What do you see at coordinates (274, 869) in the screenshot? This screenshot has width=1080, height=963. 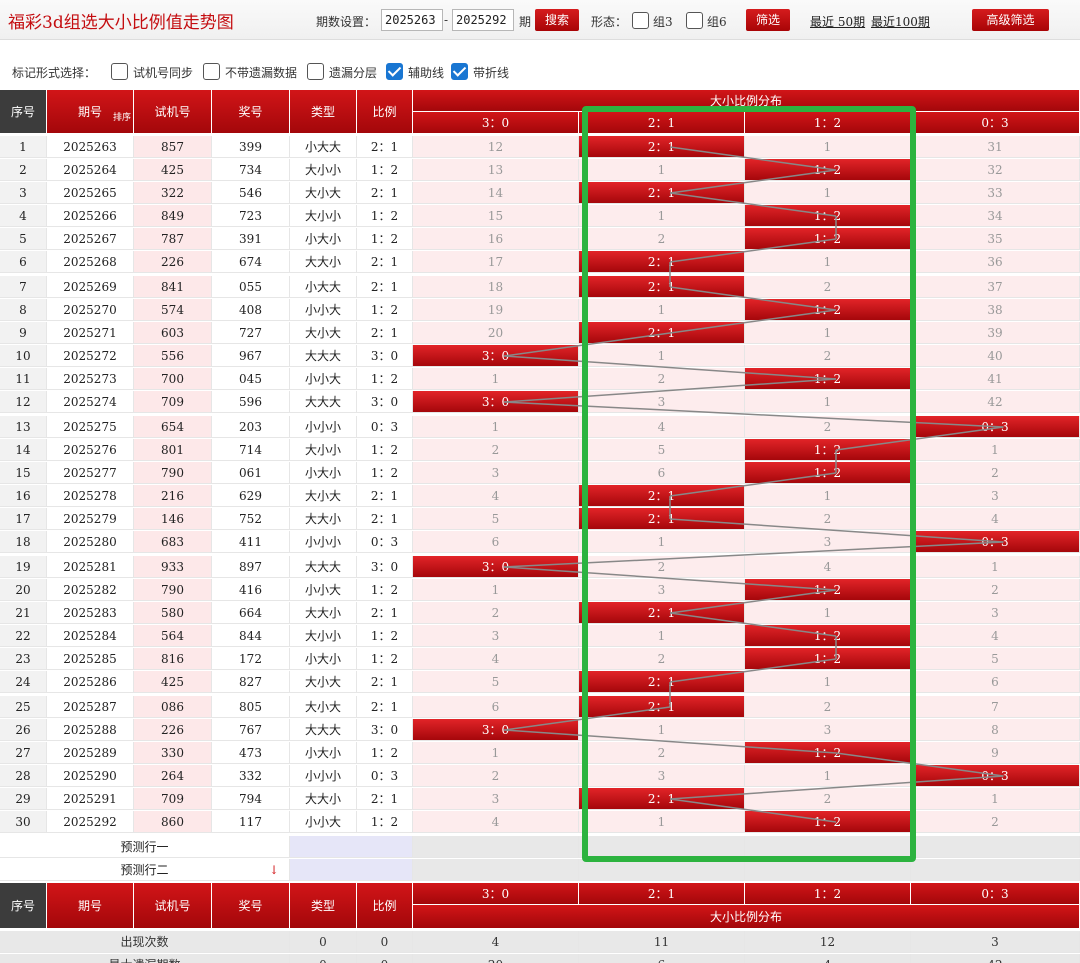 I see `arrow-down-icon: ↓` at bounding box center [274, 869].